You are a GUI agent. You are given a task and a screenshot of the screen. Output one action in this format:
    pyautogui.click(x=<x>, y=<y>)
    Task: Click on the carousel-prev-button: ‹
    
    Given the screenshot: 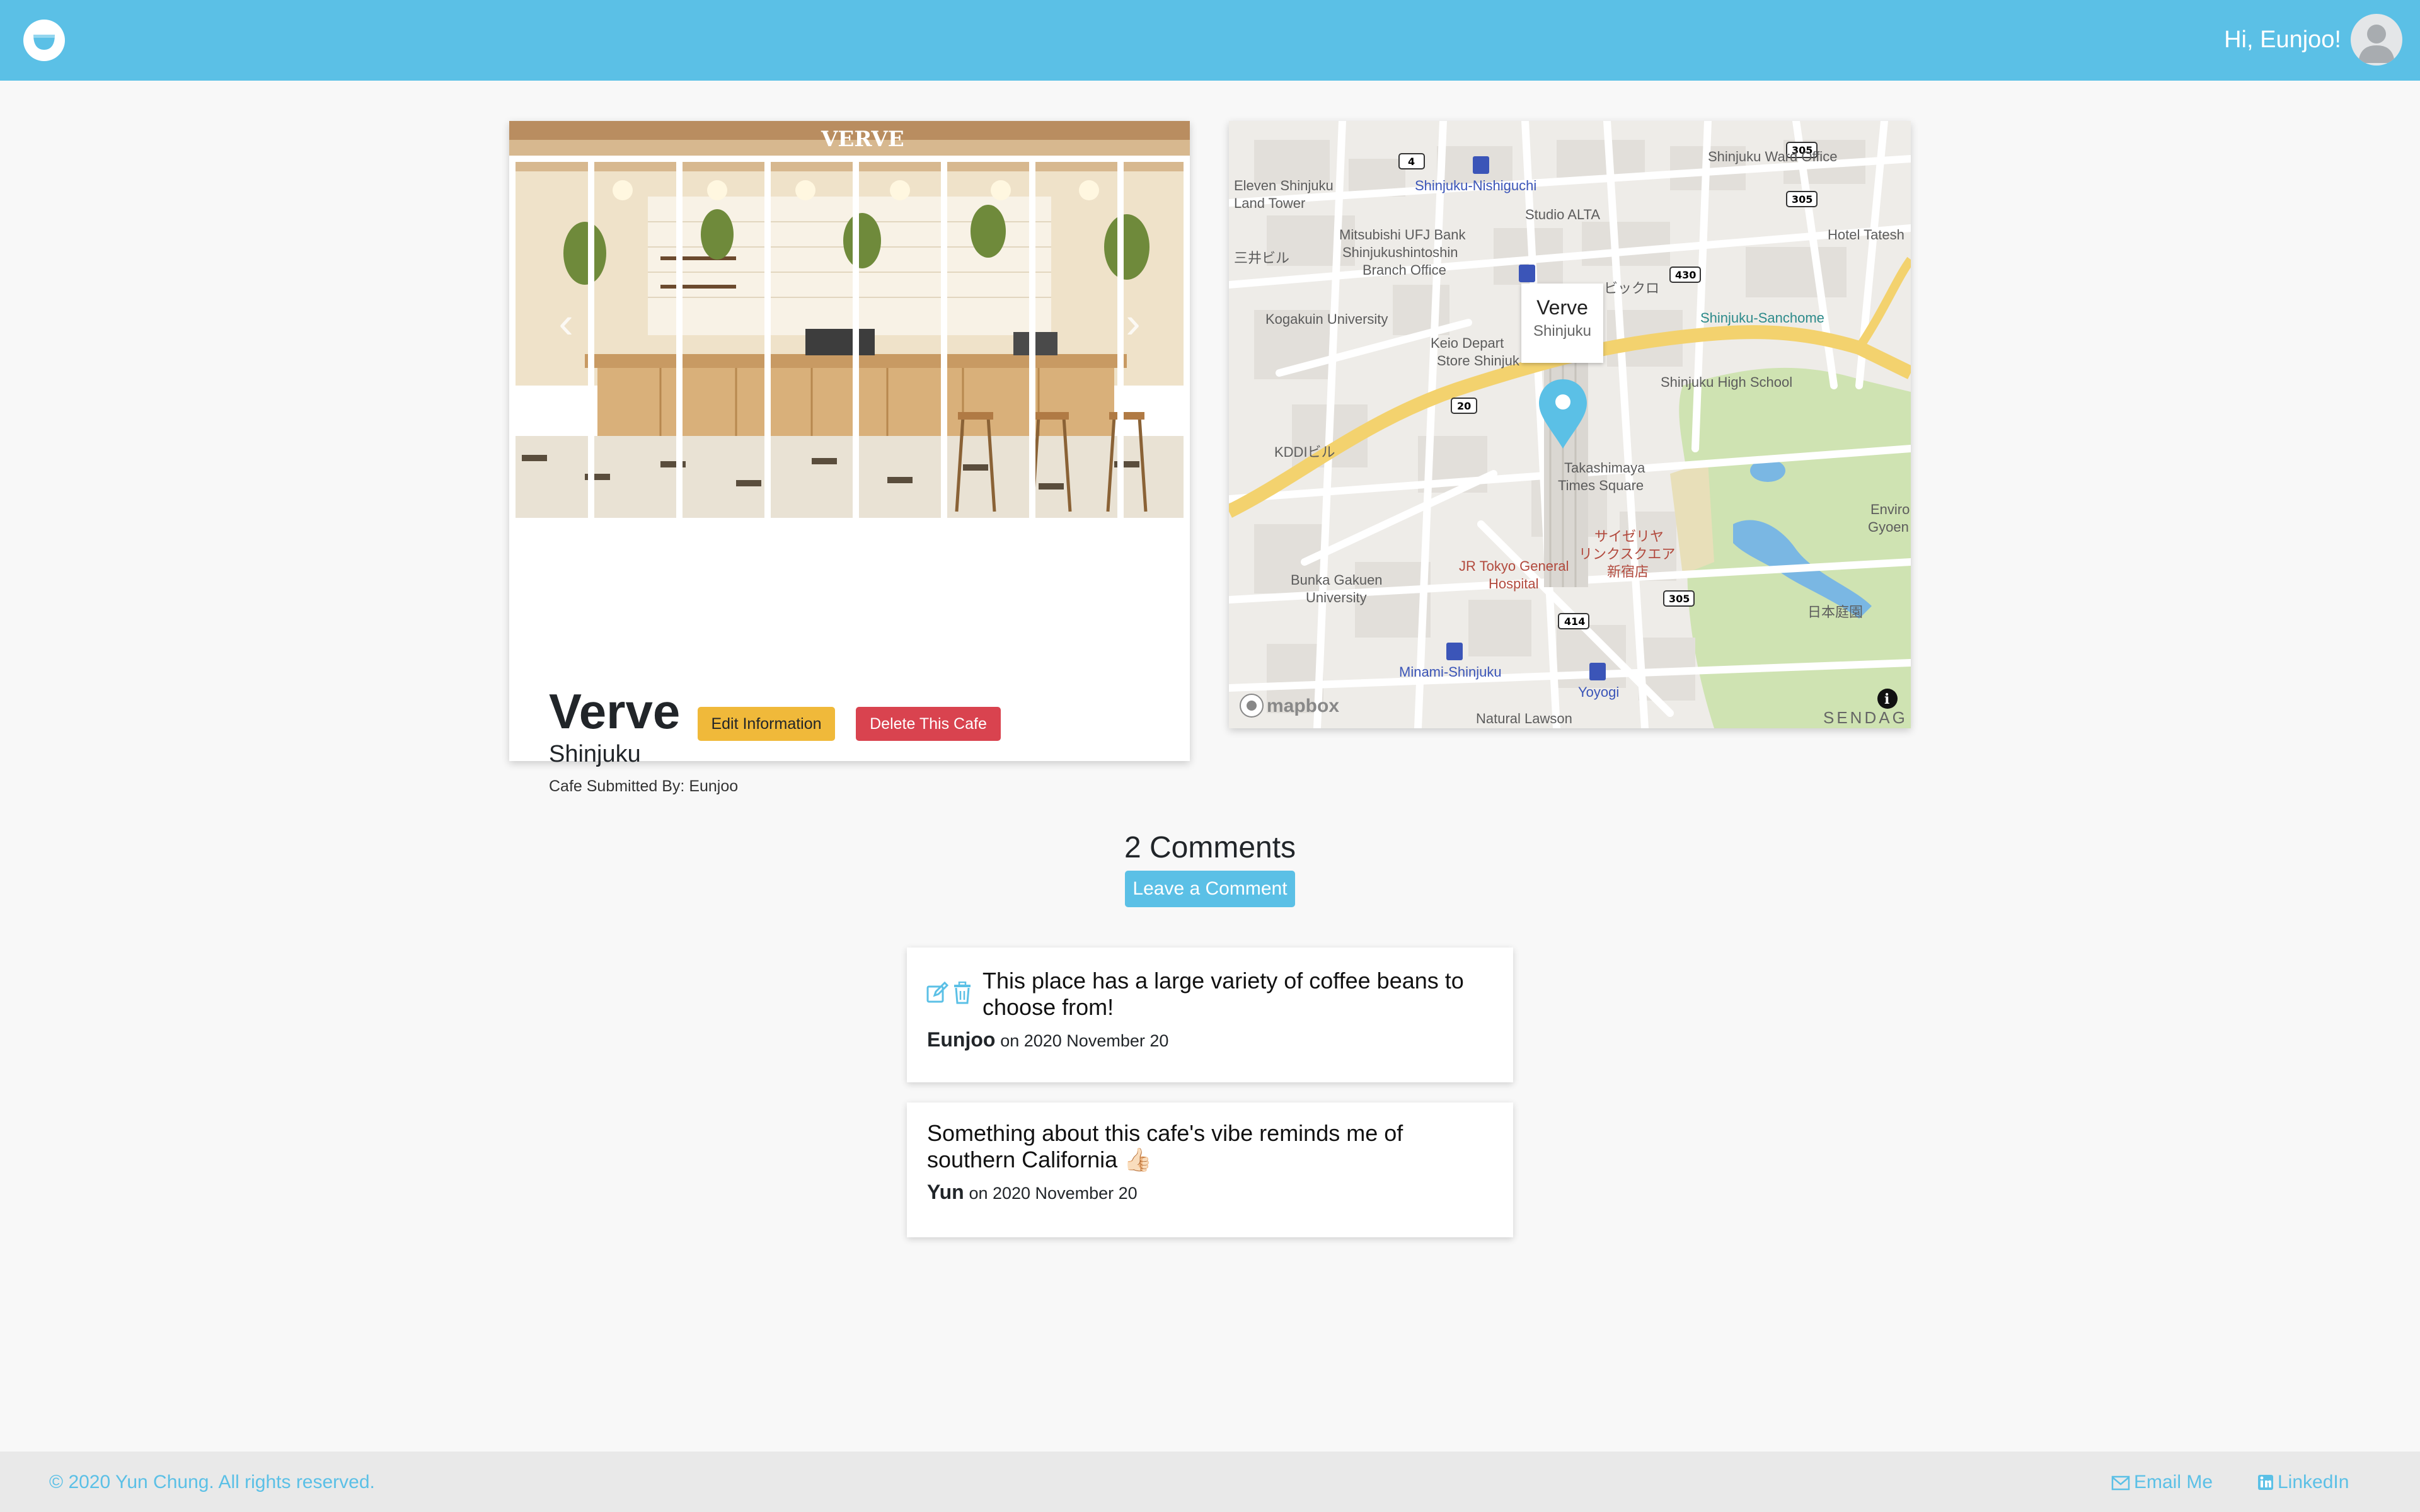 What is the action you would take?
    pyautogui.click(x=566, y=322)
    